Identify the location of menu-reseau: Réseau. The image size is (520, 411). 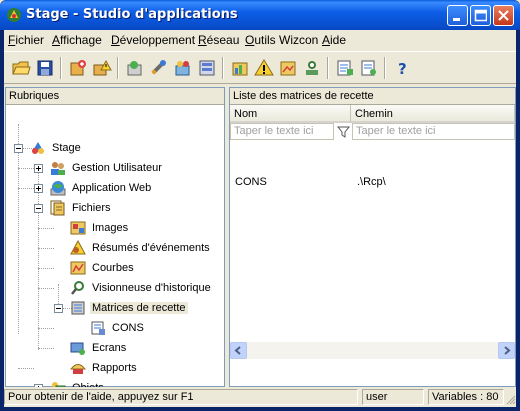
(218, 40).